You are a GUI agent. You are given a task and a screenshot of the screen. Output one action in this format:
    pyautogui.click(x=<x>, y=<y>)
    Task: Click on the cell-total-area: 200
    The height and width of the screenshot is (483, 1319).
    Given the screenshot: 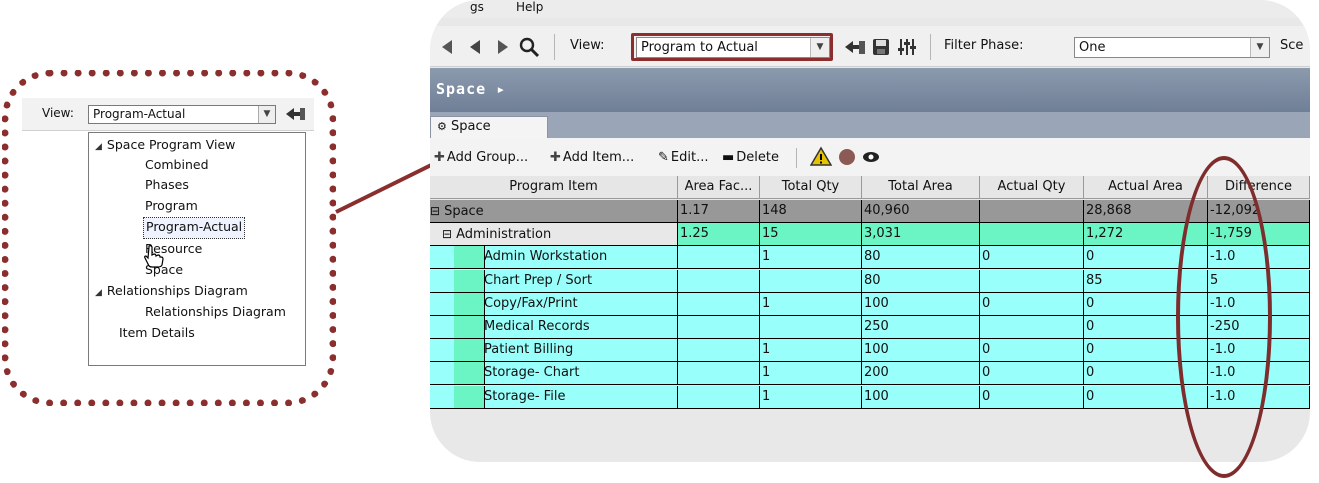 What is the action you would take?
    pyautogui.click(x=921, y=374)
    